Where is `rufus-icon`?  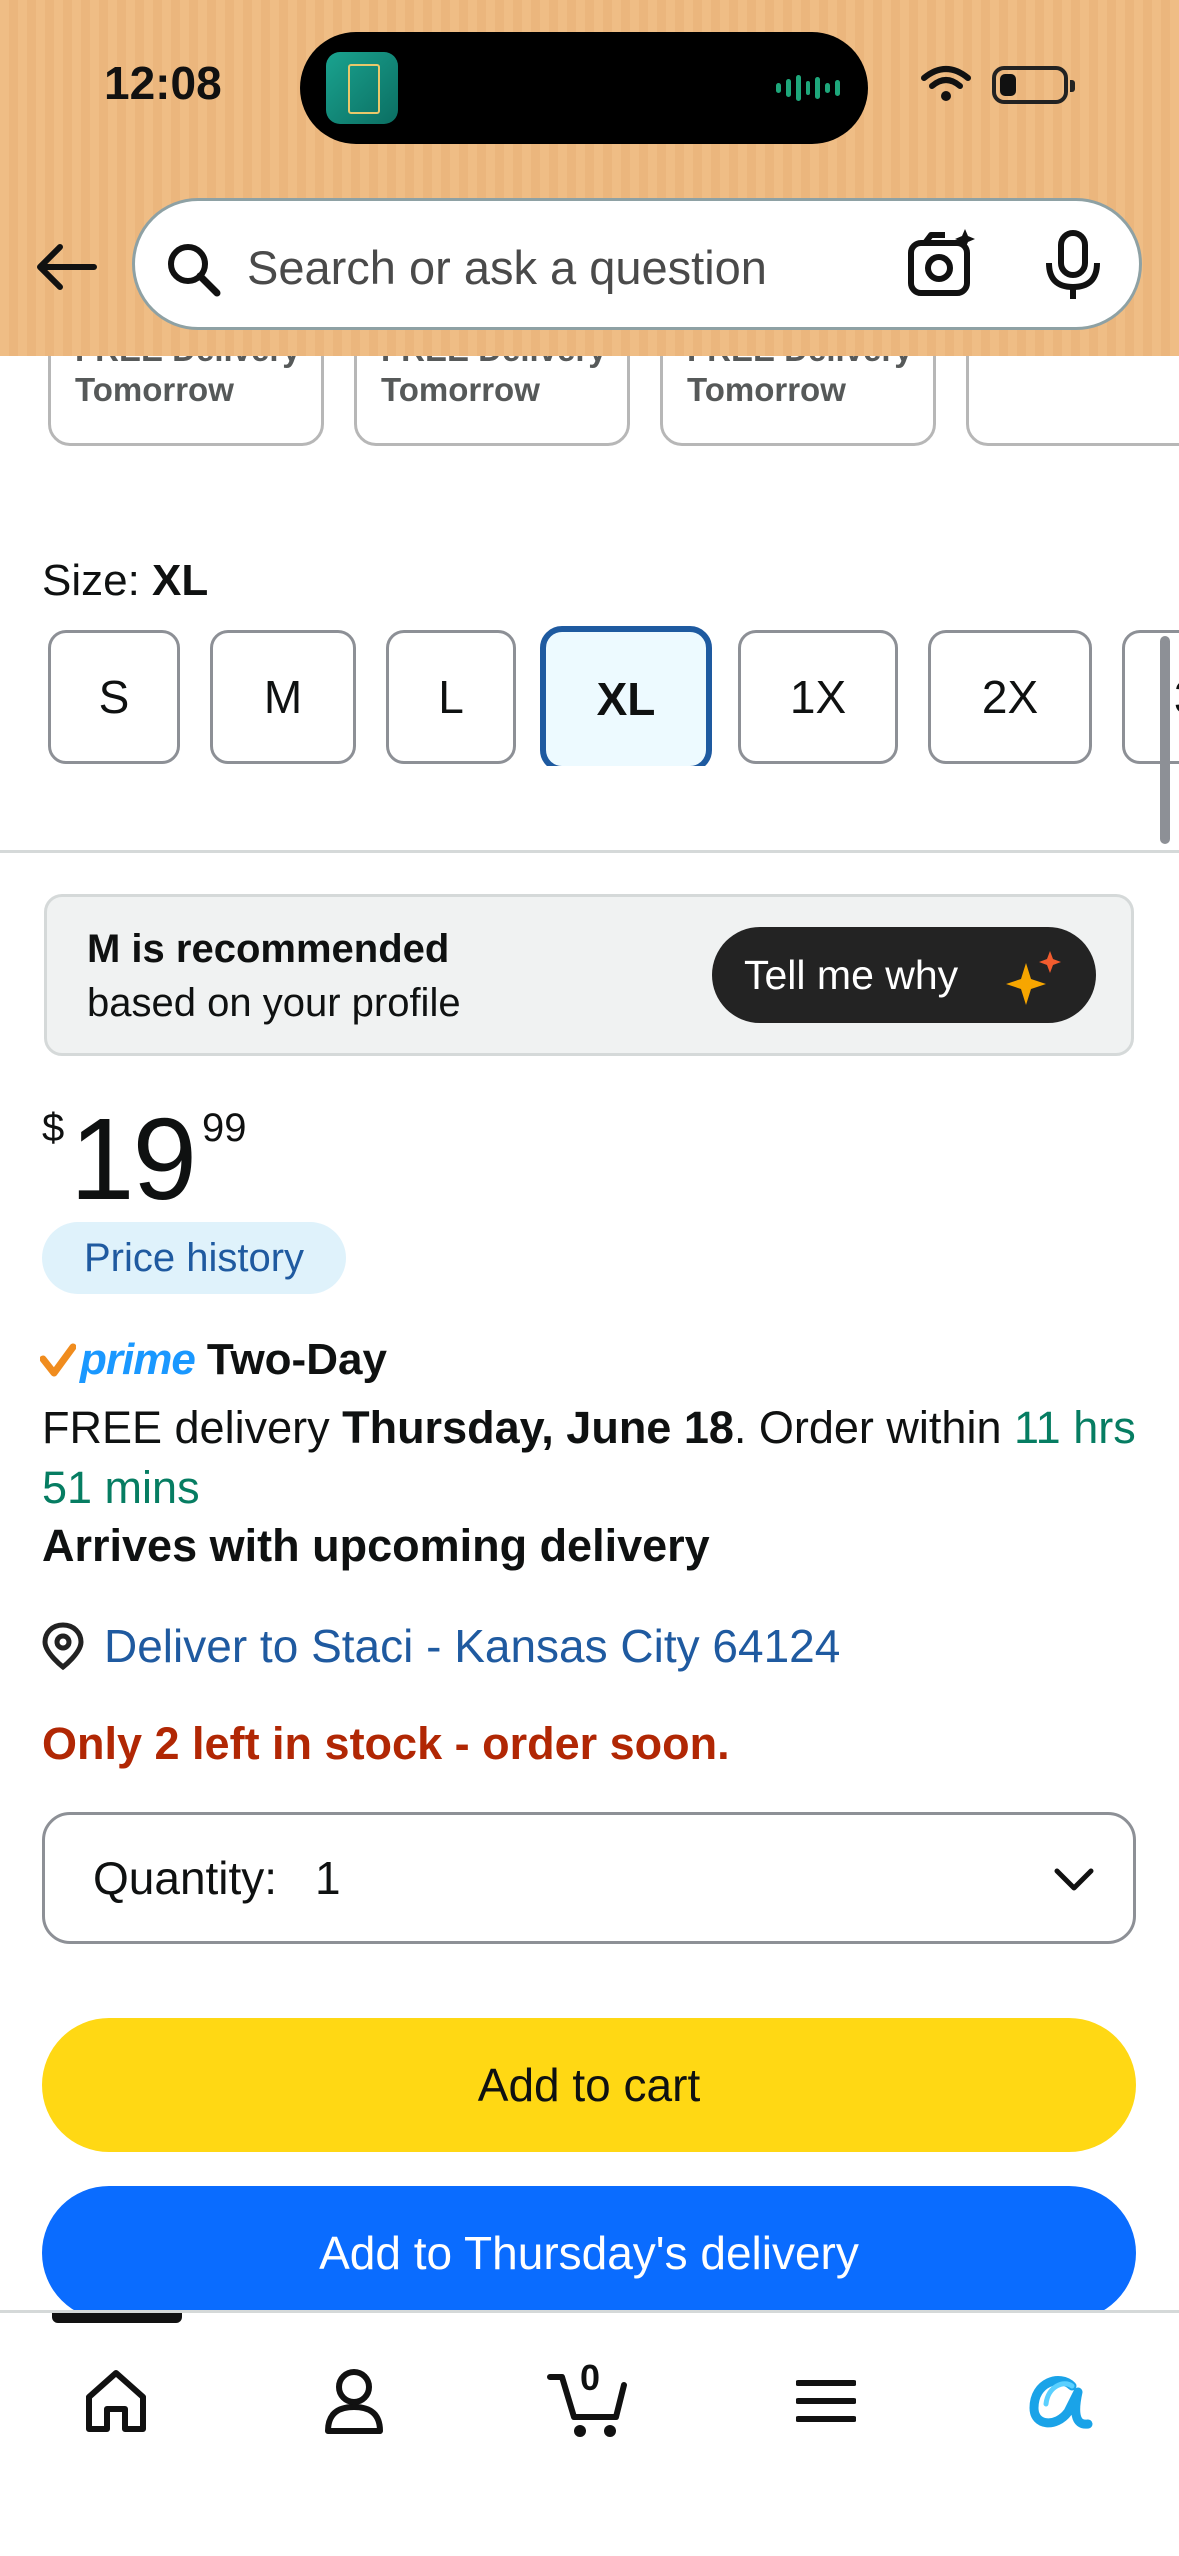 rufus-icon is located at coordinates (1061, 2402).